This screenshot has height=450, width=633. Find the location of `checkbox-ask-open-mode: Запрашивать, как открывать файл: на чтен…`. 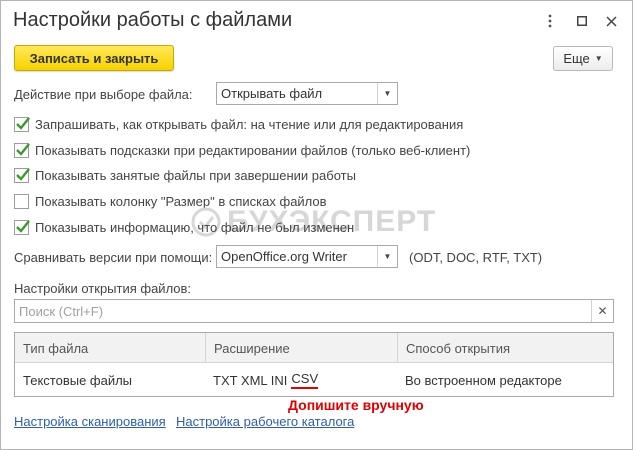

checkbox-ask-open-mode: Запрашивать, как открывать файл: на чтен… is located at coordinates (238, 124).